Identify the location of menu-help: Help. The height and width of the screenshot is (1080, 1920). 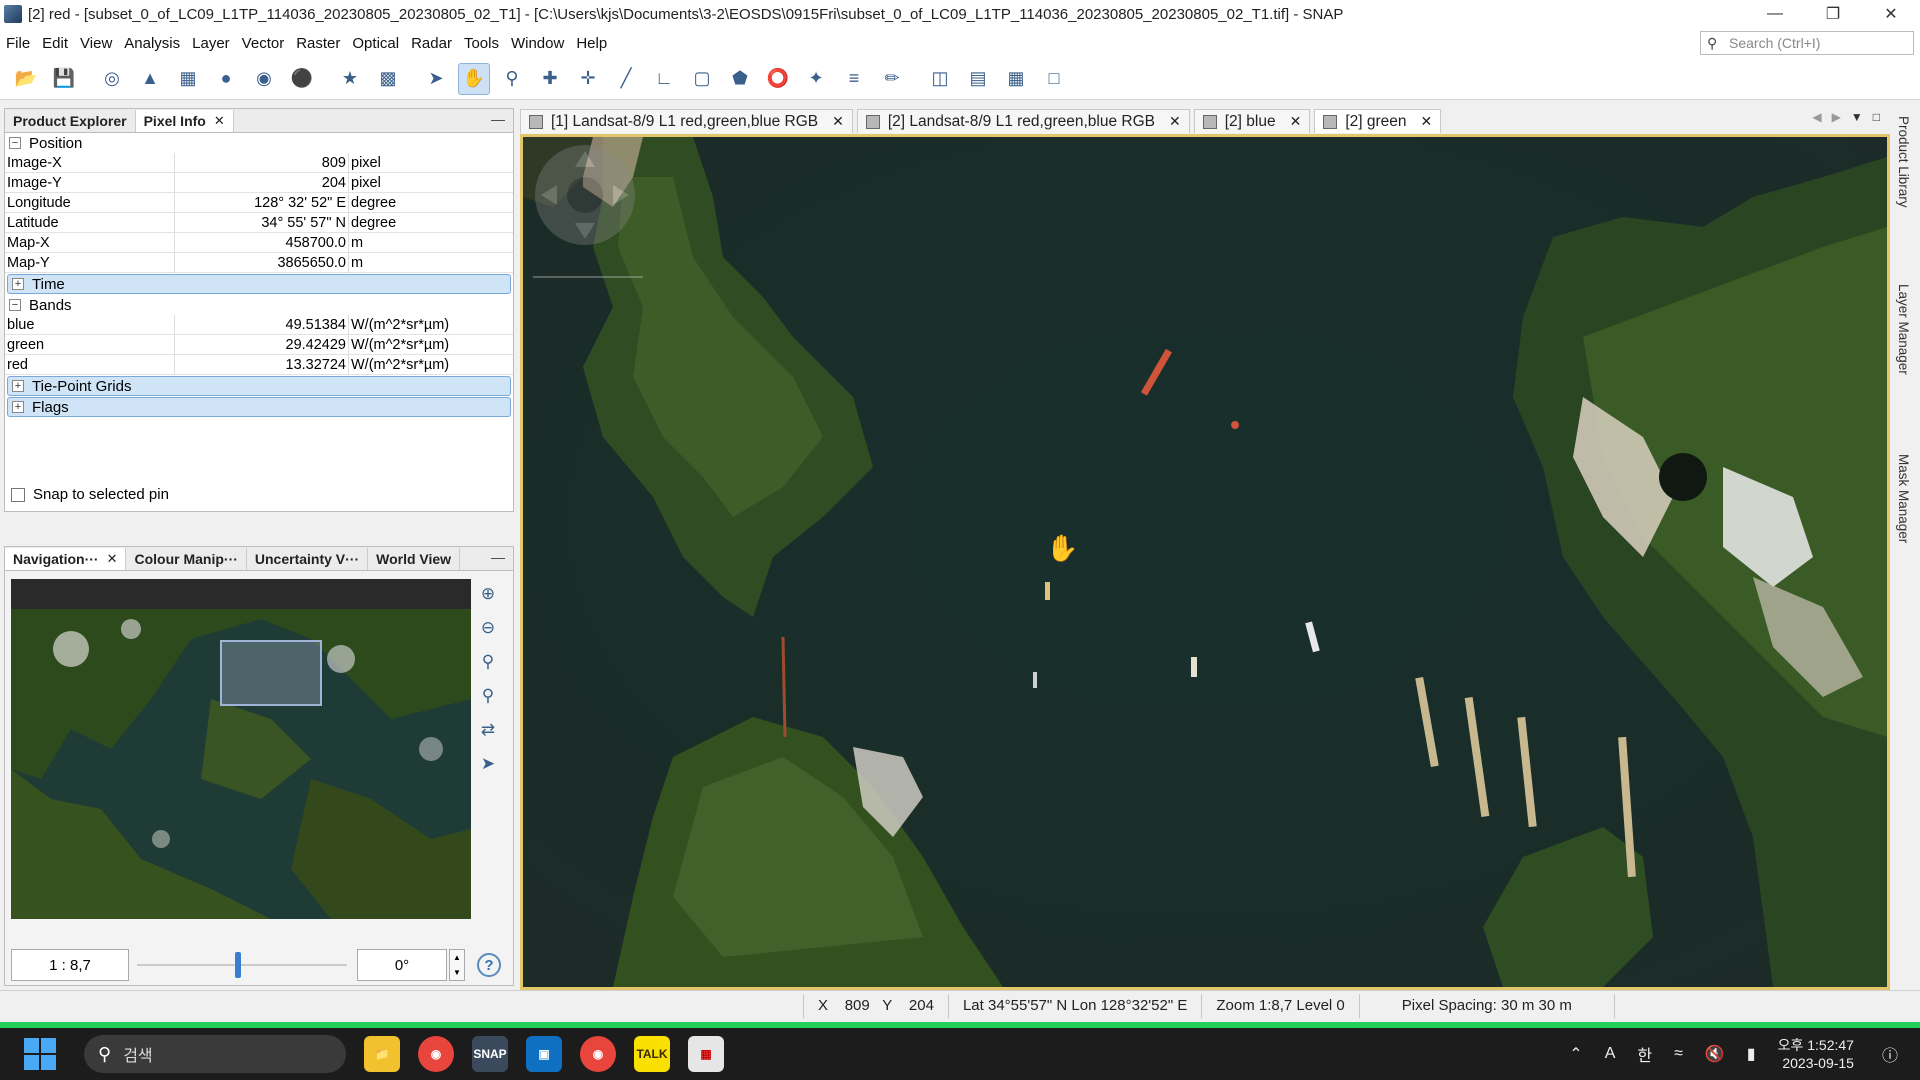
(591, 43).